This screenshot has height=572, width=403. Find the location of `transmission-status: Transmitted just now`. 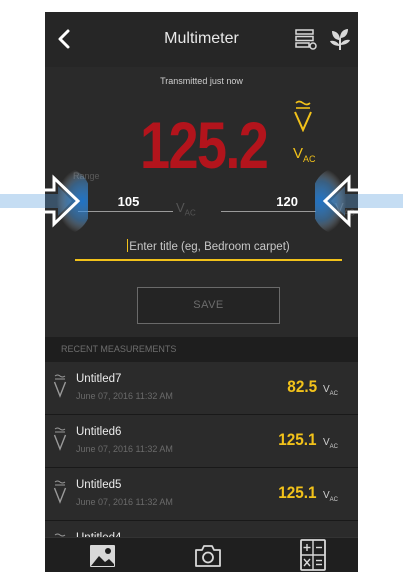

transmission-status: Transmitted just now is located at coordinates (201, 81).